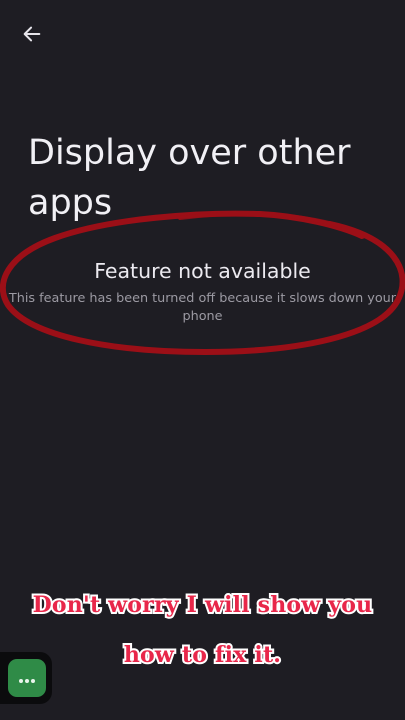 This screenshot has width=405, height=720. I want to click on feature-unavailable-heading: Feature not available, so click(202, 271).